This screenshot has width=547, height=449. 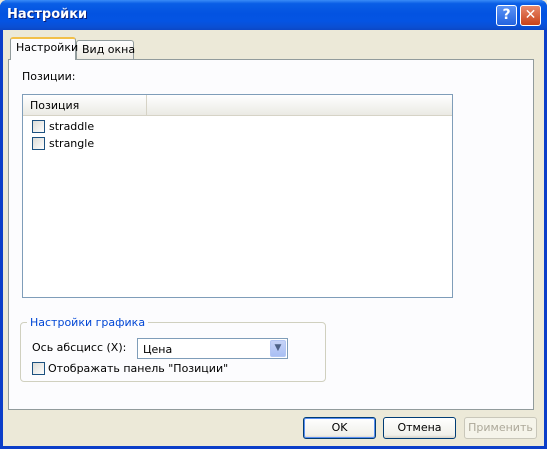 What do you see at coordinates (278, 348) in the screenshot?
I see `chevron-down-icon: ▼` at bounding box center [278, 348].